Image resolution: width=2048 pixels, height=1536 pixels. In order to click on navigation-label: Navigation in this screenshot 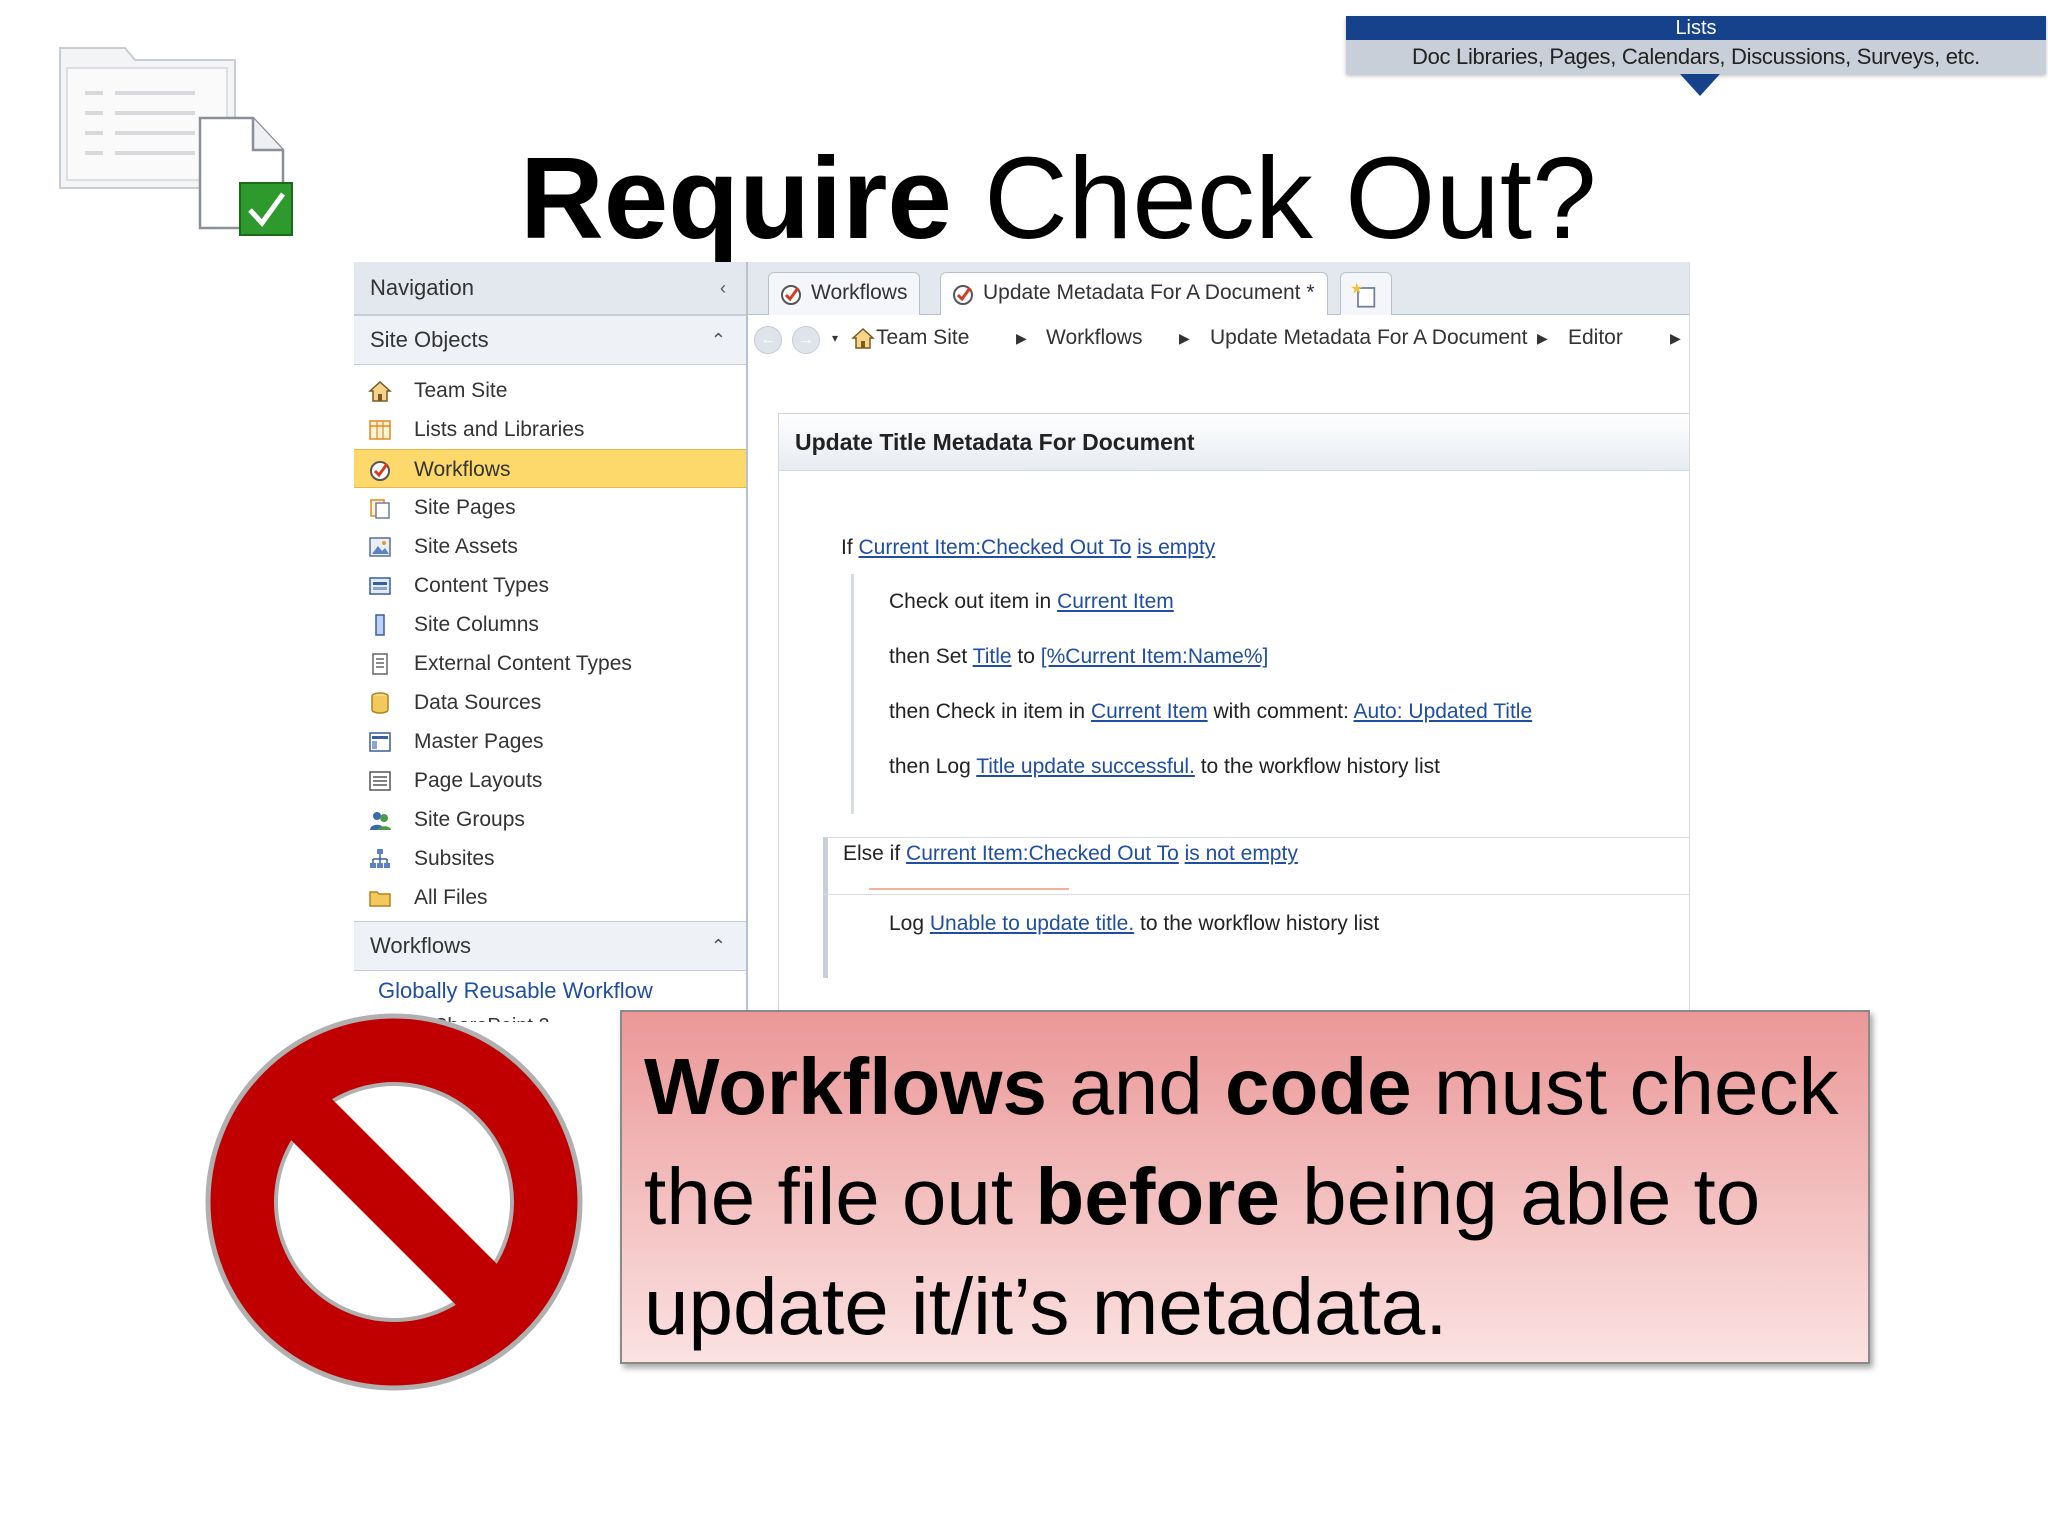, I will do `click(422, 287)`.